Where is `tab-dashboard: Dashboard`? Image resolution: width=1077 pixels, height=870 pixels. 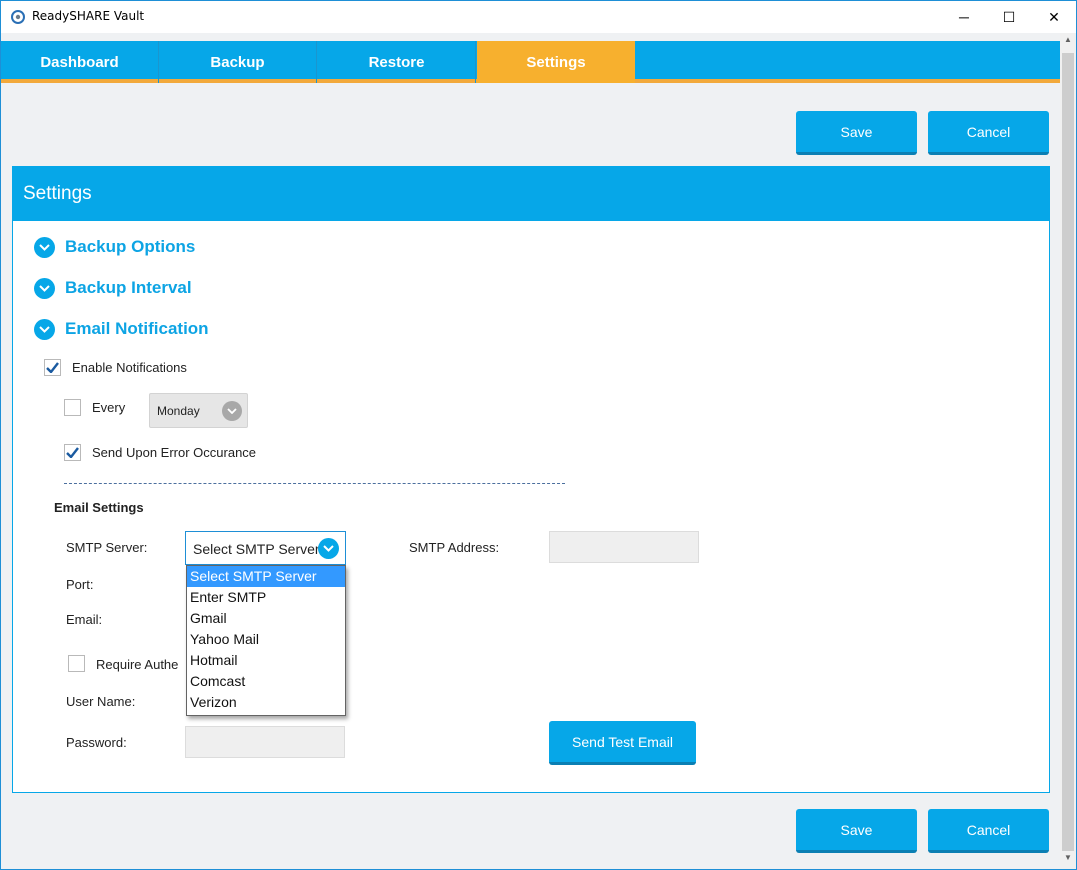 tab-dashboard: Dashboard is located at coordinates (80, 62).